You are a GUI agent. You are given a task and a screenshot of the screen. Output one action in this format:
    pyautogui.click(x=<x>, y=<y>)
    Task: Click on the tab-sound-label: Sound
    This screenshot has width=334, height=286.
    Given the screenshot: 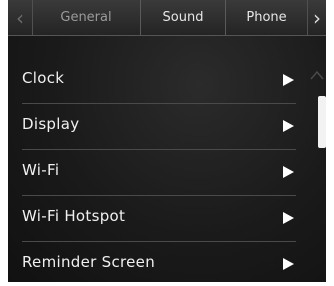 What is the action you would take?
    pyautogui.click(x=183, y=17)
    